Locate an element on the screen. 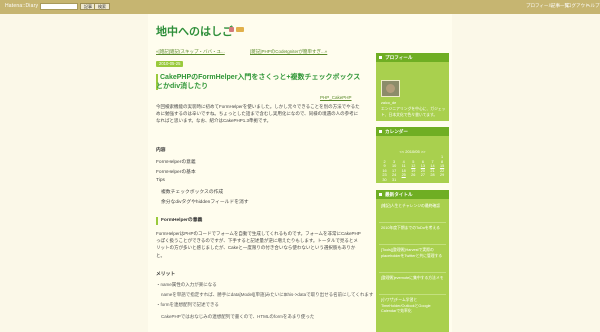  rss-badge-icon is located at coordinates (231, 29).